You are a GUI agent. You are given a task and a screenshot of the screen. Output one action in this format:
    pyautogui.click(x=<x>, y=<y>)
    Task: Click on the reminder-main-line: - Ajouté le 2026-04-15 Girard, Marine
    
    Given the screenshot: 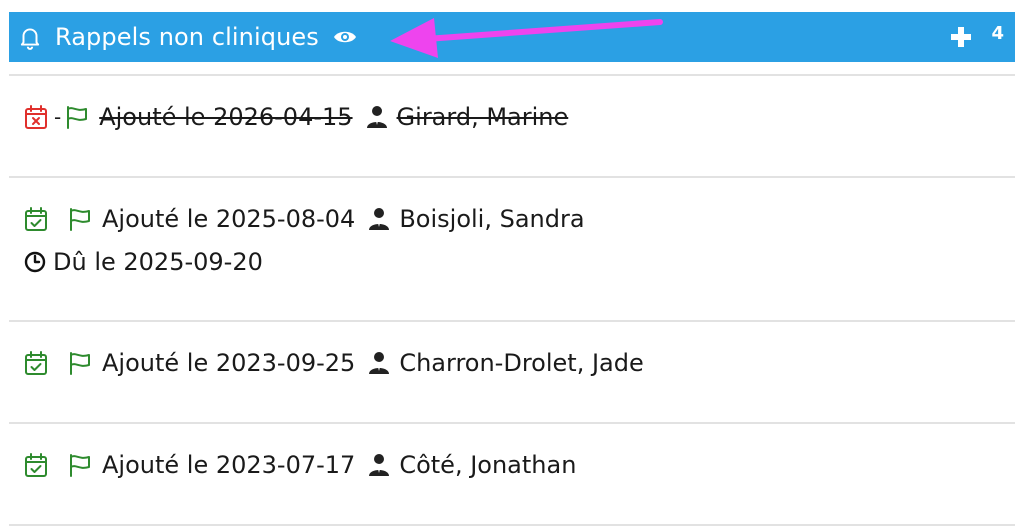 What is the action you would take?
    pyautogui.click(x=512, y=117)
    